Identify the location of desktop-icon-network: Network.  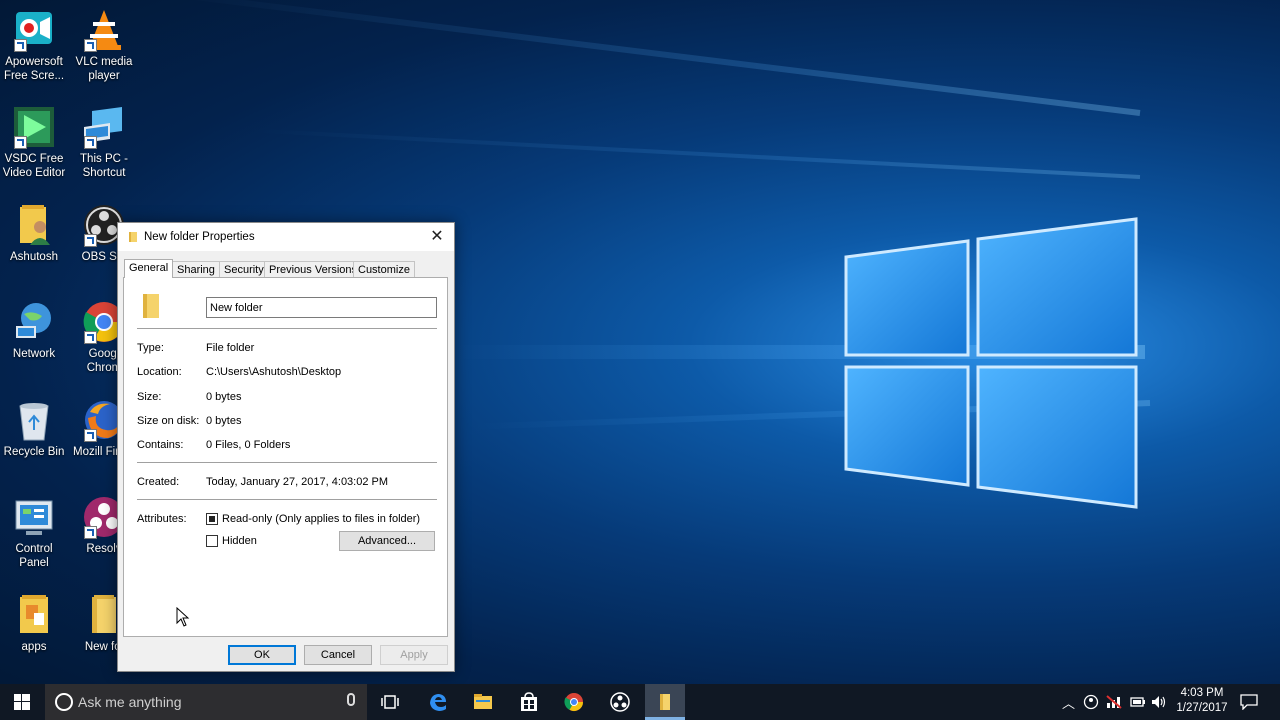
(34, 330).